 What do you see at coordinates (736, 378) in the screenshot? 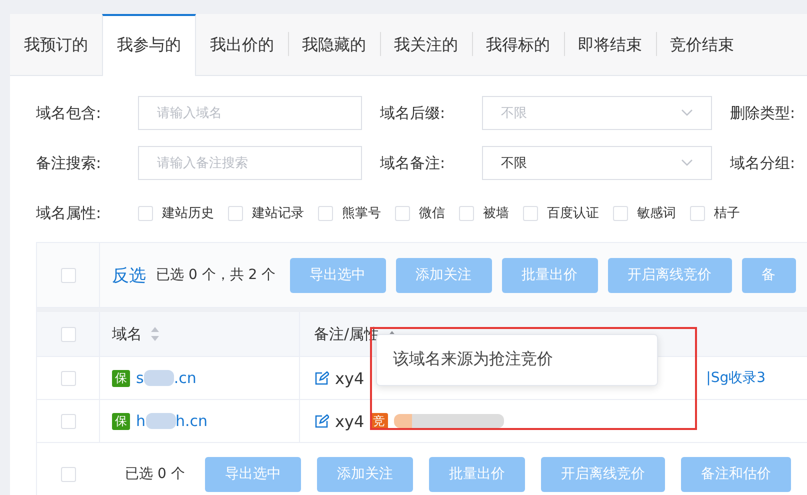
I see `attribute-link: |Sg收录3` at bounding box center [736, 378].